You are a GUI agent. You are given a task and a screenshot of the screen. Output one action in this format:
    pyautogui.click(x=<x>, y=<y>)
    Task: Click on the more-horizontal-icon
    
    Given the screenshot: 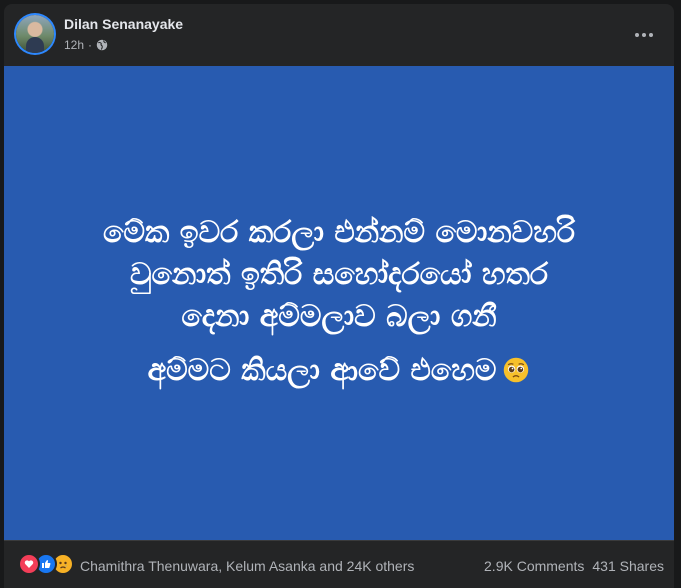 What is the action you would take?
    pyautogui.click(x=644, y=35)
    